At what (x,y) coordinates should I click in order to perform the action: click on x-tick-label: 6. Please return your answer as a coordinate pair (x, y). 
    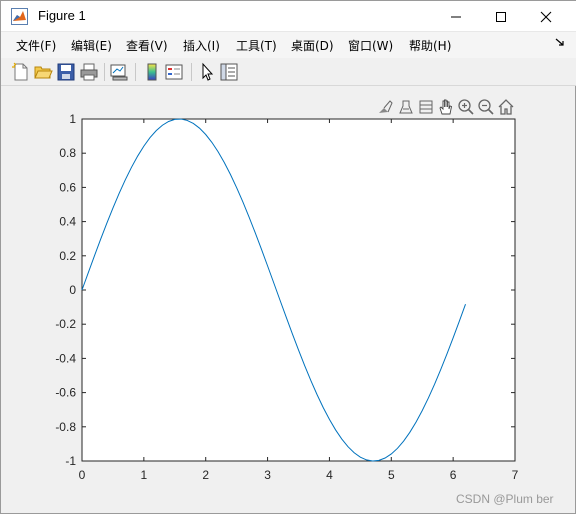
    Looking at the image, I should click on (453, 475).